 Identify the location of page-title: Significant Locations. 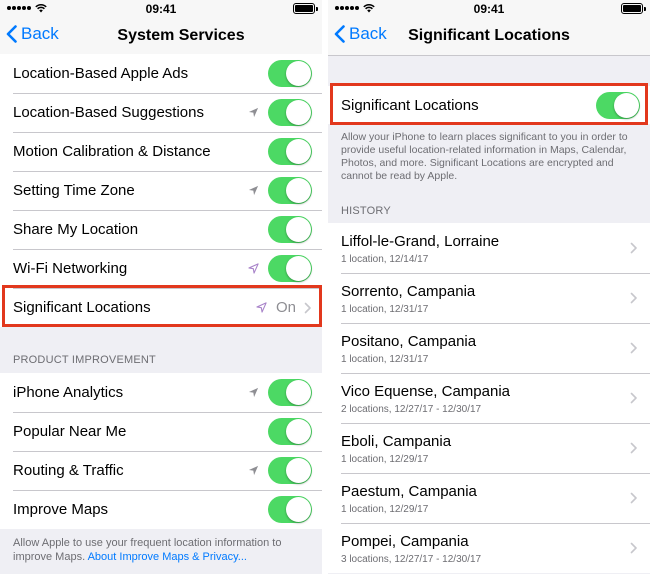
(489, 35).